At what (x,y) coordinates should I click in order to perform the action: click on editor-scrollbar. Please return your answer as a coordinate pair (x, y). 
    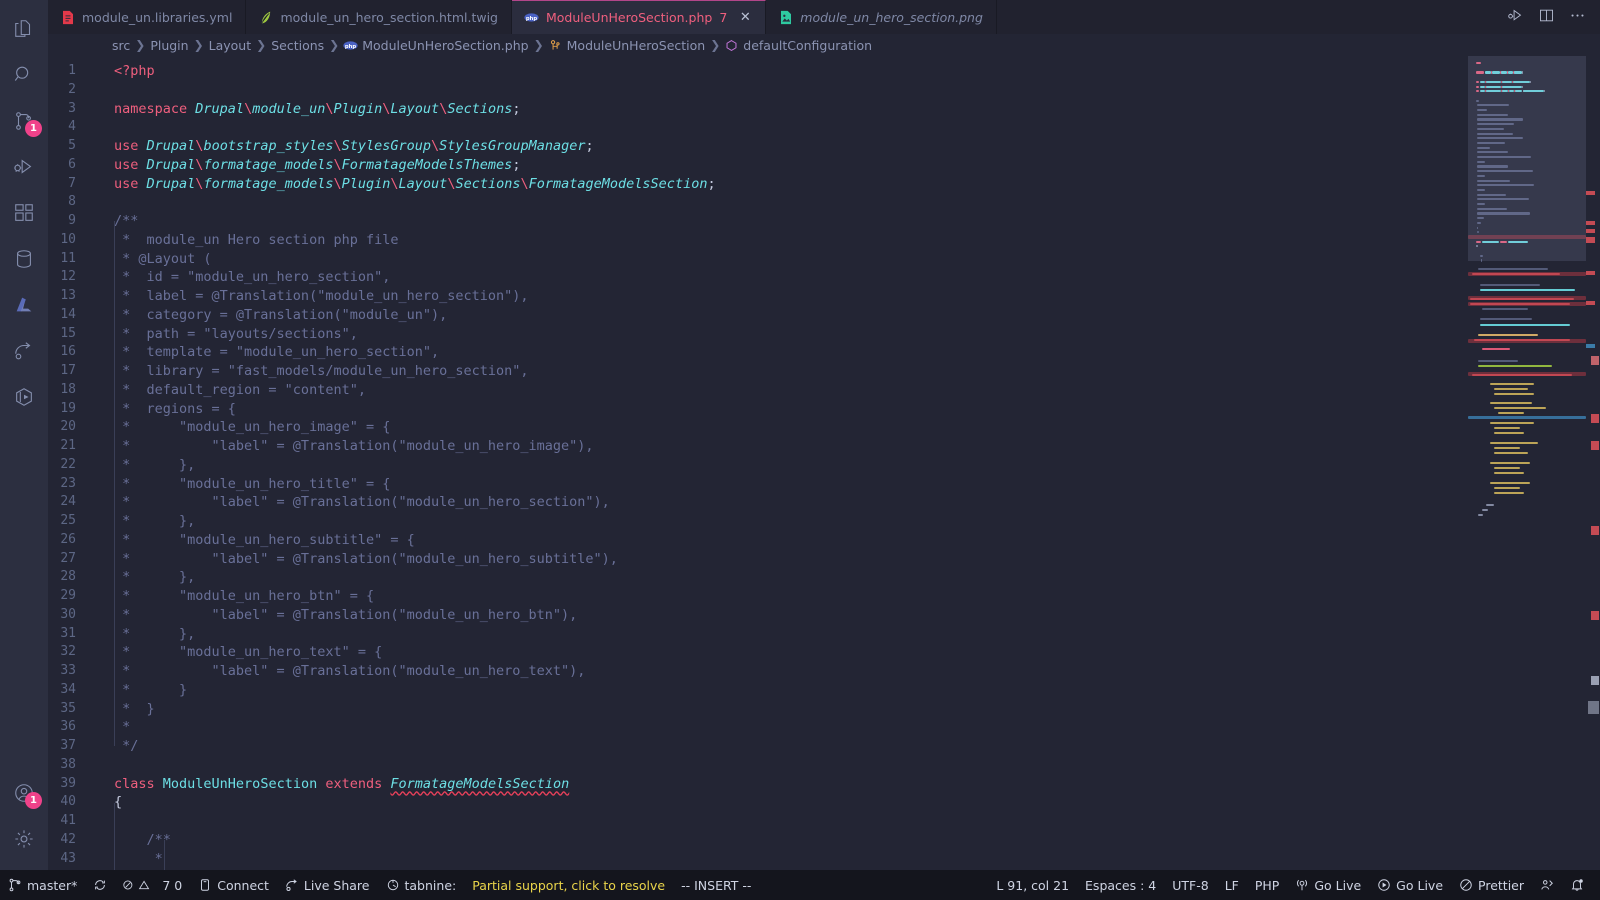
    Looking at the image, I should click on (1593, 707).